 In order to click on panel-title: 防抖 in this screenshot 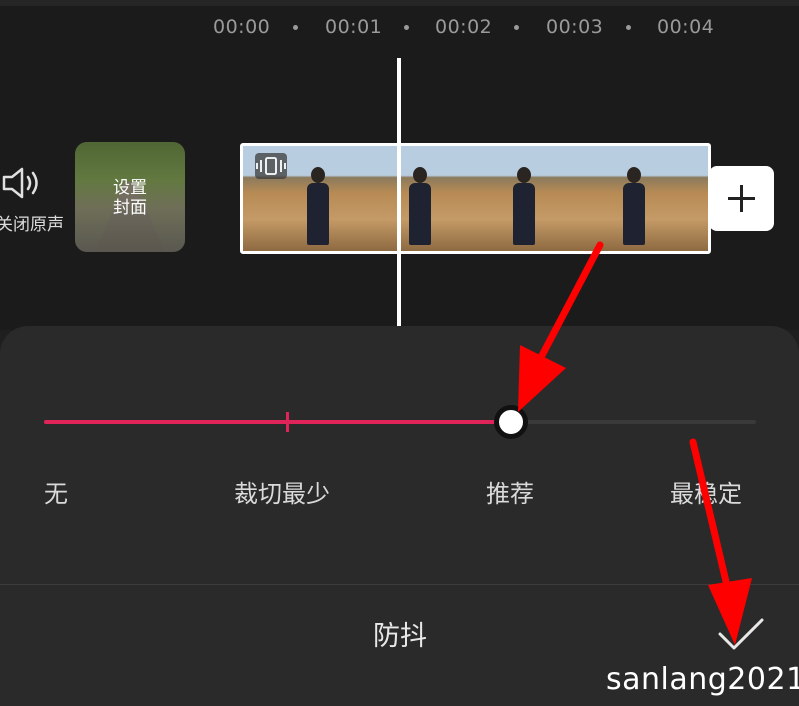, I will do `click(400, 636)`.